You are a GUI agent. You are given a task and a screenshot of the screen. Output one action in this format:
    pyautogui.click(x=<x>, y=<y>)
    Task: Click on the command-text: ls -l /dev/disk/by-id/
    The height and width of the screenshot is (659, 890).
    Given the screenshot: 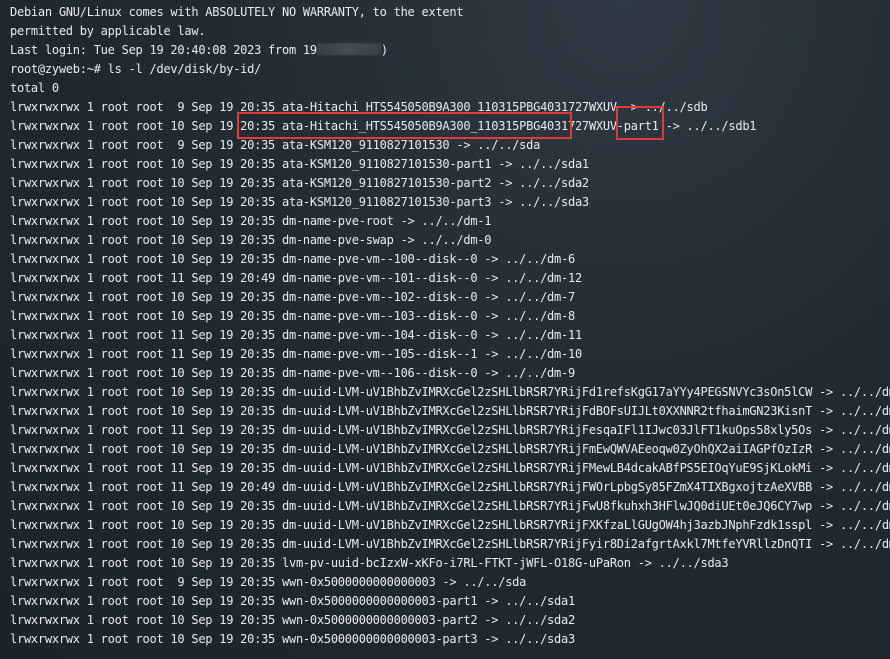 What is the action you would take?
    pyautogui.click(x=184, y=69)
    